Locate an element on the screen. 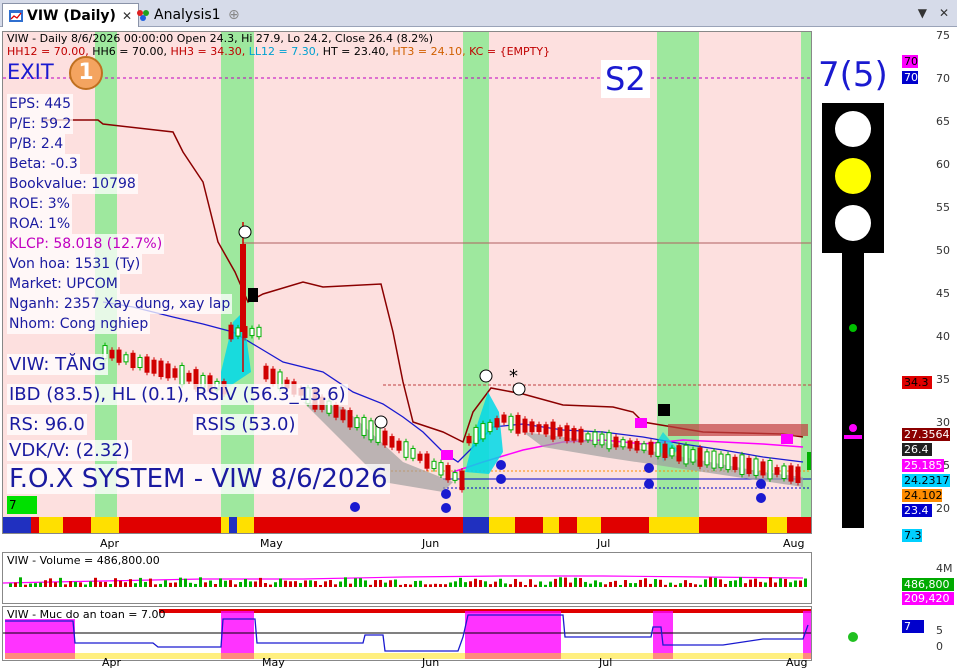 The height and width of the screenshot is (670, 957). safety-zone is located at coordinates (513, 635).